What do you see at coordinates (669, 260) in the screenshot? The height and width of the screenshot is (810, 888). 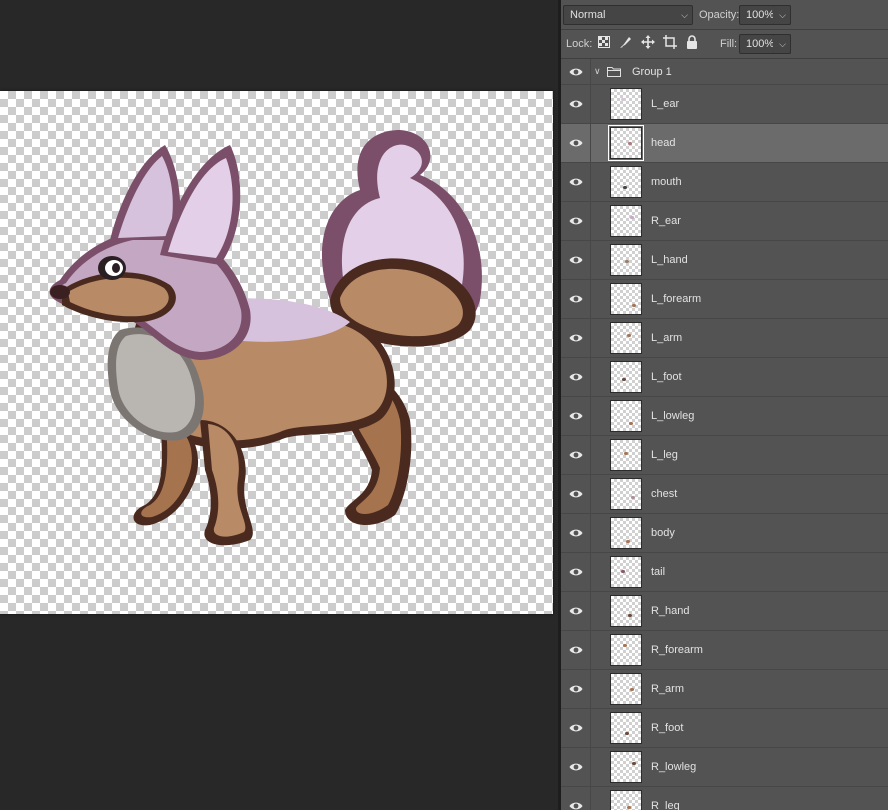 I see `layer-name: L_hand` at bounding box center [669, 260].